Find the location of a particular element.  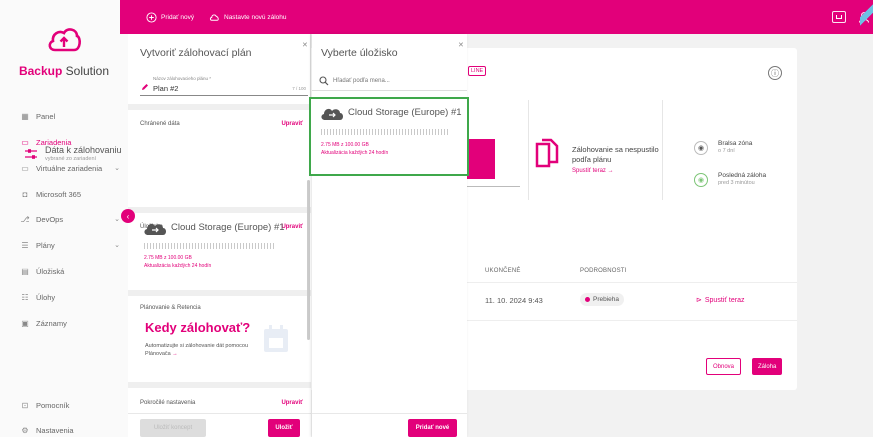

arrow-right-icon: → is located at coordinates (175, 354).